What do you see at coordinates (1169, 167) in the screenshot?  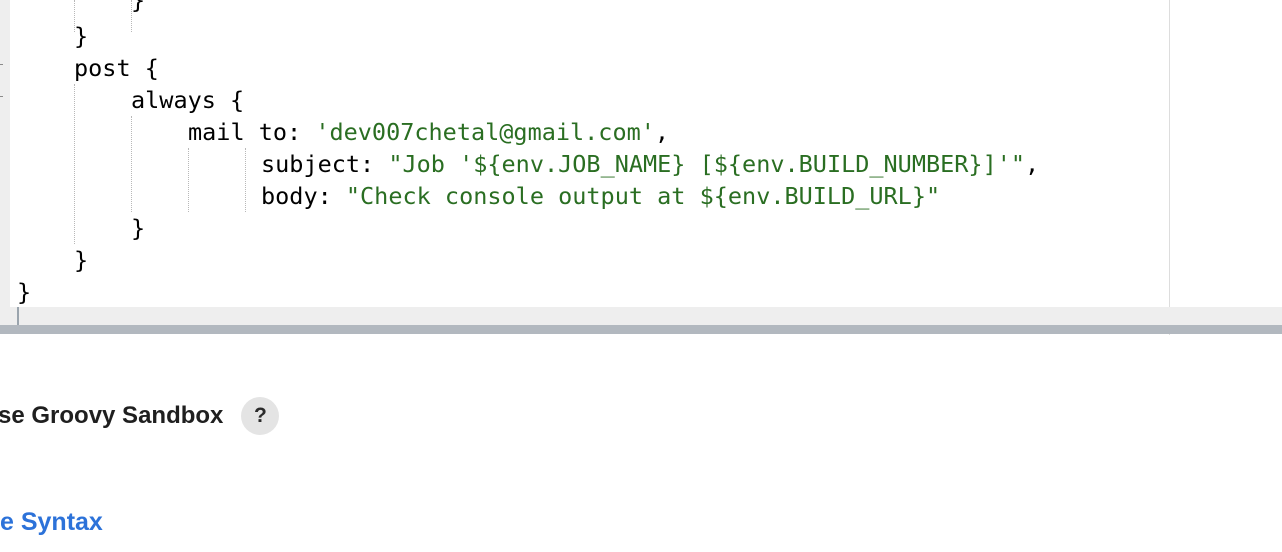 I see `editor-print-margin` at bounding box center [1169, 167].